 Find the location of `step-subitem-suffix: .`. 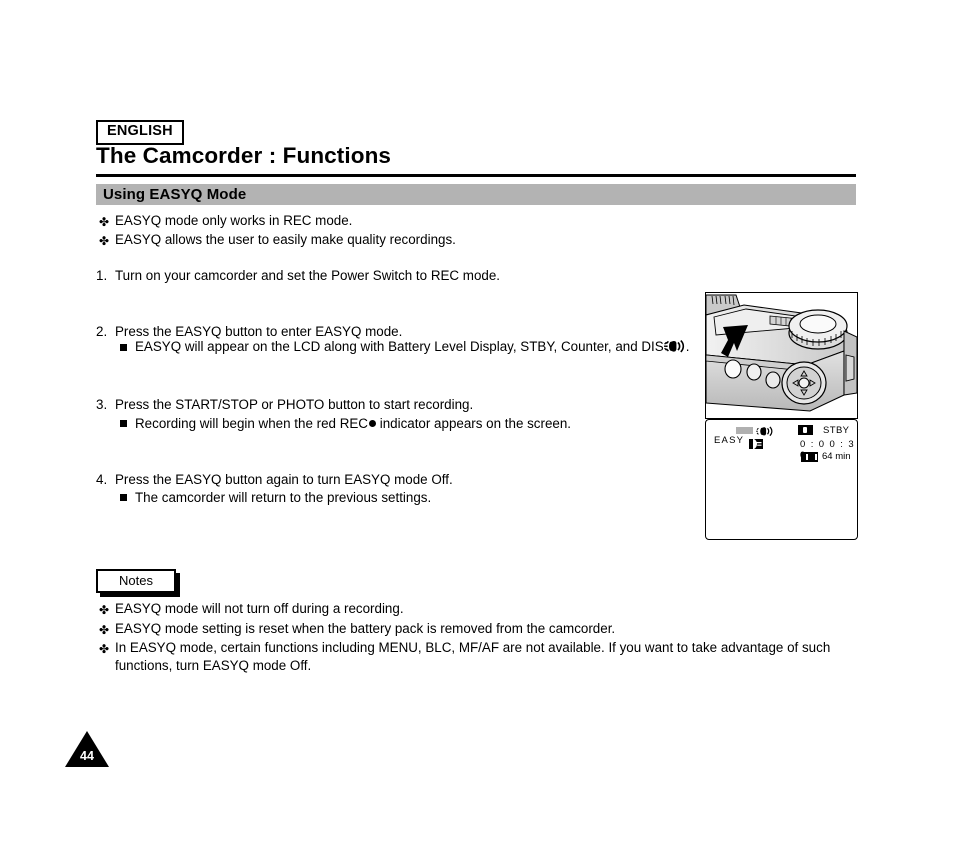

step-subitem-suffix: . is located at coordinates (687, 346).